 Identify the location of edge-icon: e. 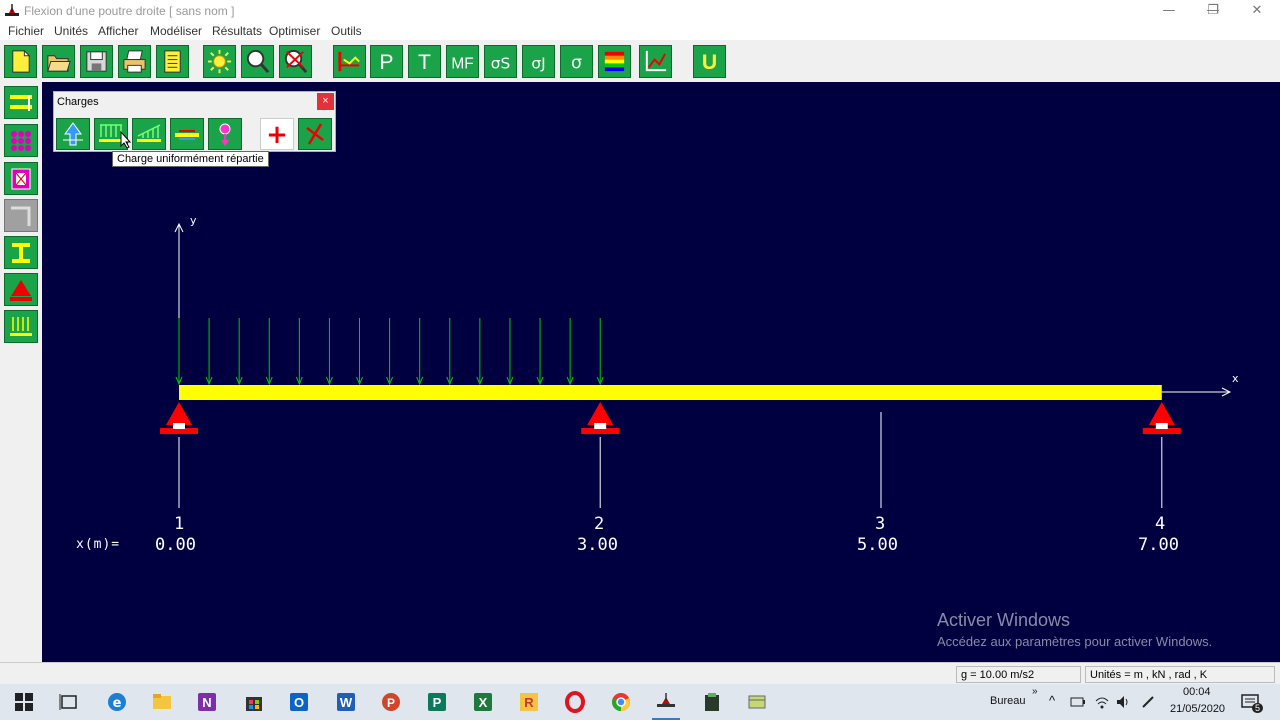
(117, 702).